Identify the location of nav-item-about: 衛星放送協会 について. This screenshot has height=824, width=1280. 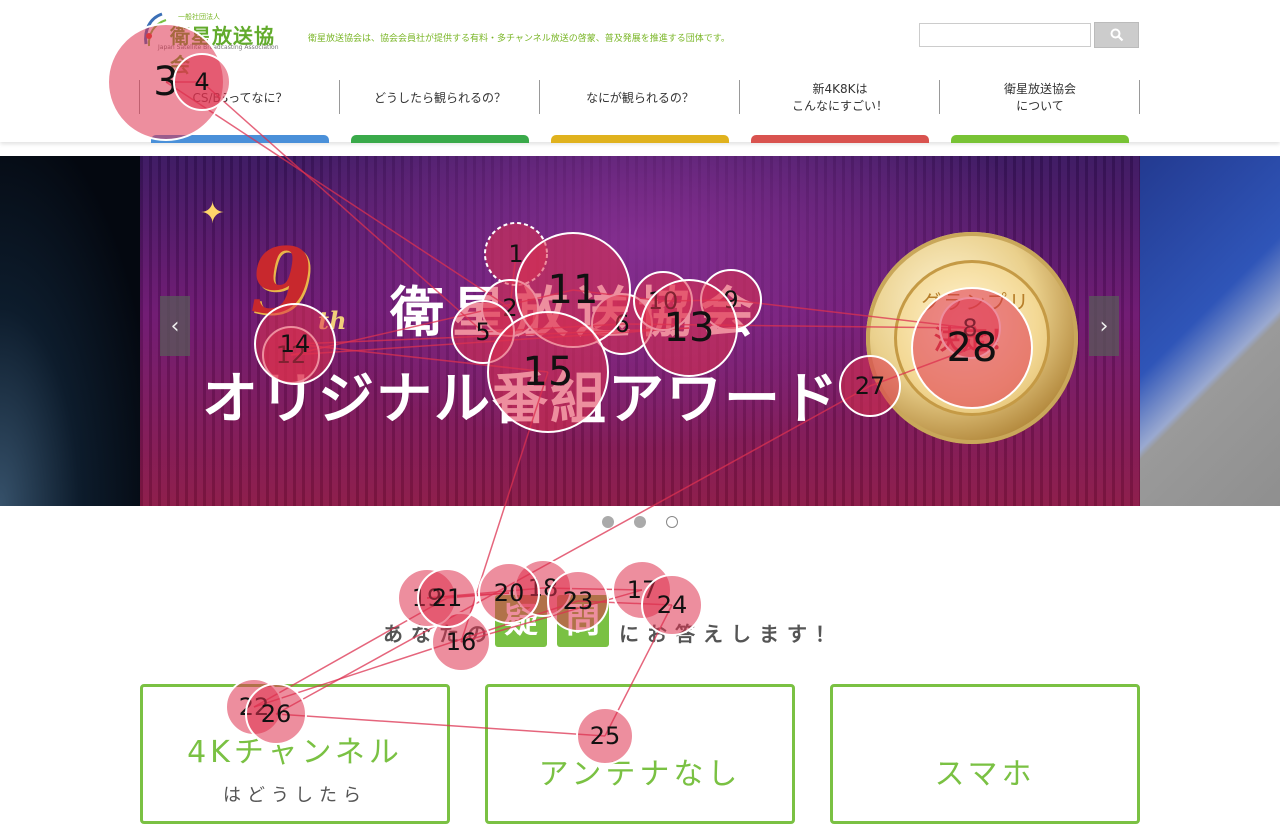
(1040, 98).